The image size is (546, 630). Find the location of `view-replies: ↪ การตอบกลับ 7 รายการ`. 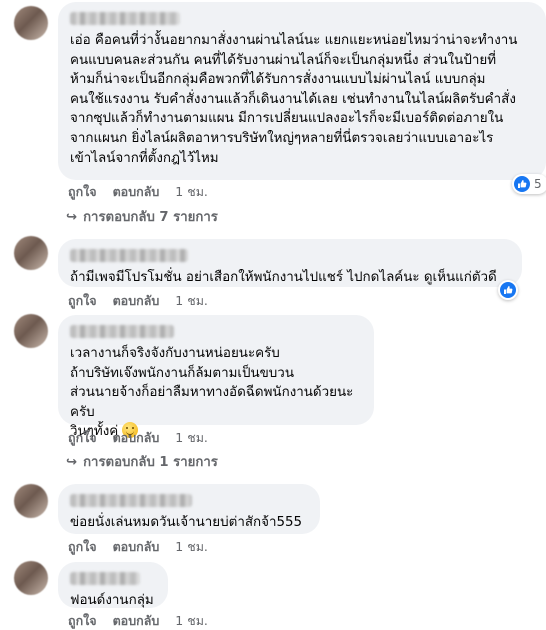

view-replies: ↪ การตอบกลับ 7 รายการ is located at coordinates (142, 218).